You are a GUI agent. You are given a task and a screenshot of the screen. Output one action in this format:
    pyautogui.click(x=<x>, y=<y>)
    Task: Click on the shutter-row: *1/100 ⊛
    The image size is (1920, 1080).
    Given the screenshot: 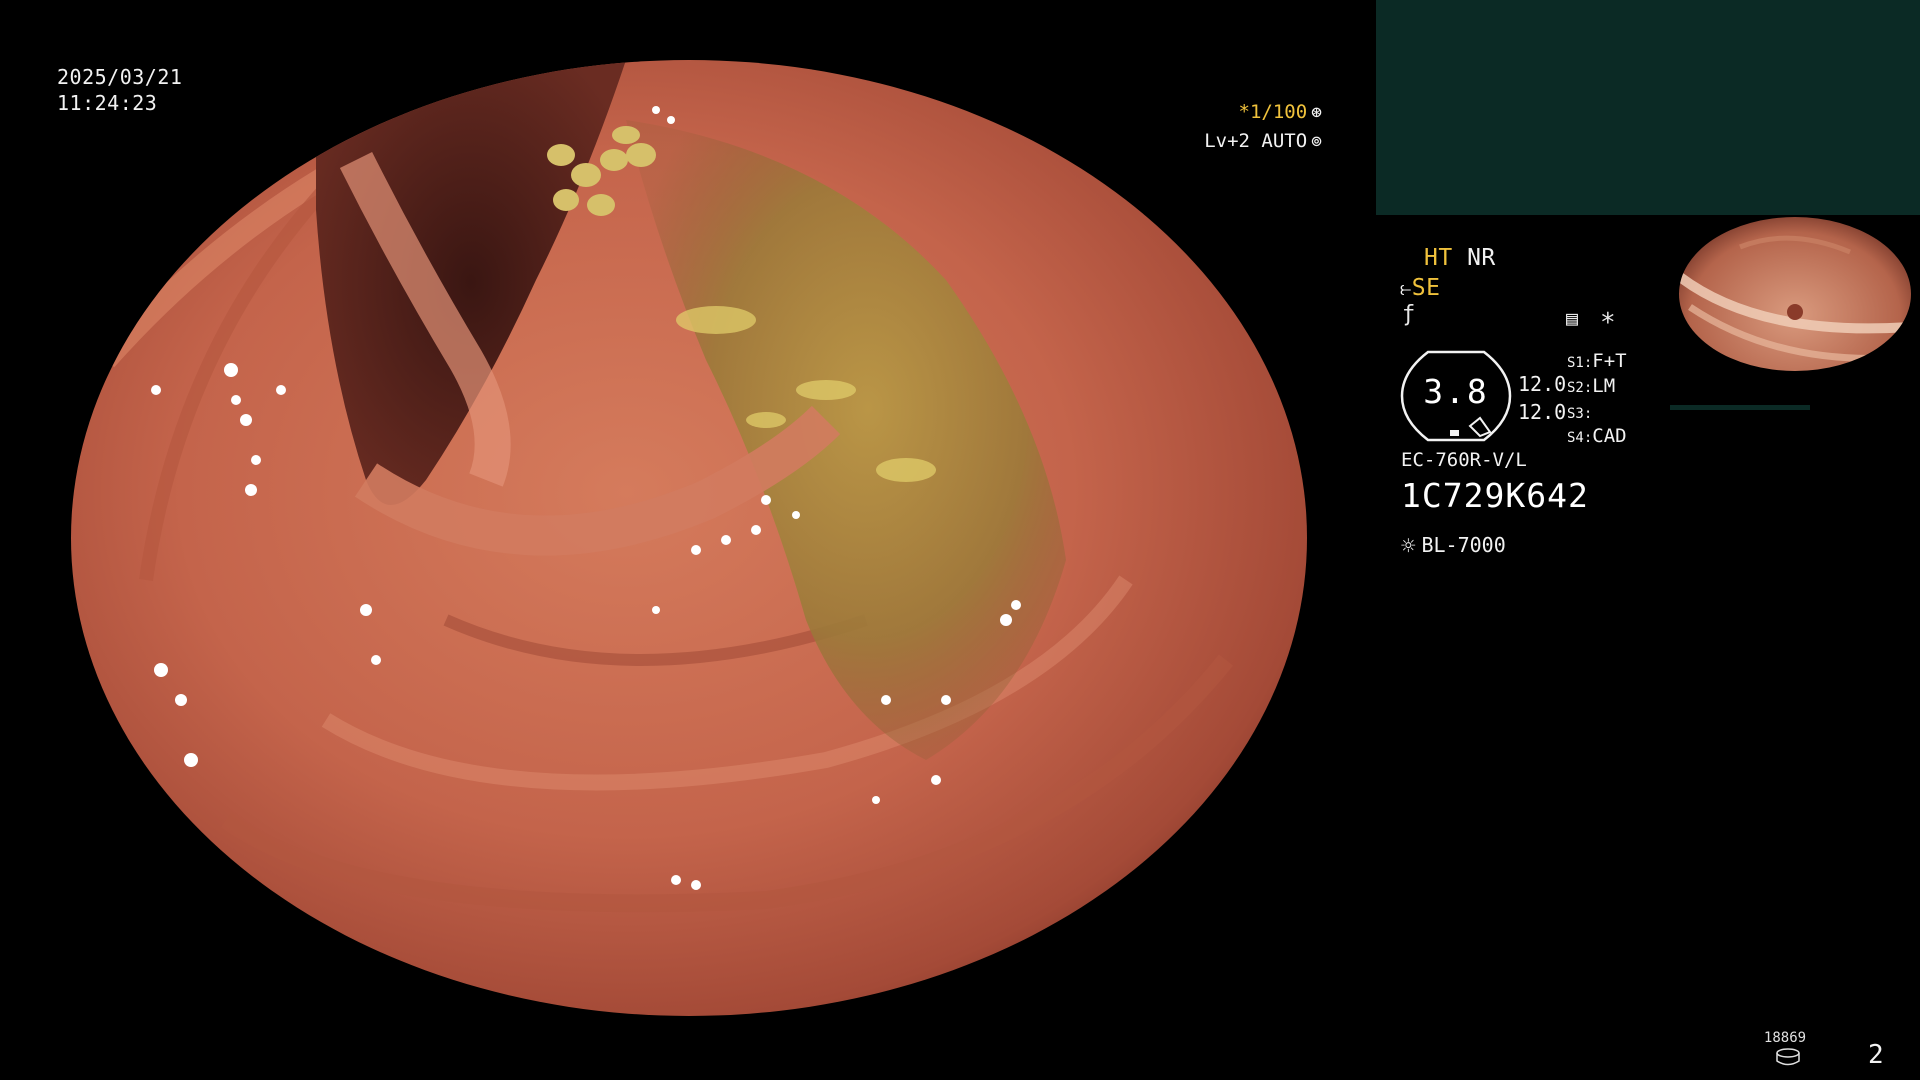 What is the action you would take?
    pyautogui.click(x=1256, y=112)
    